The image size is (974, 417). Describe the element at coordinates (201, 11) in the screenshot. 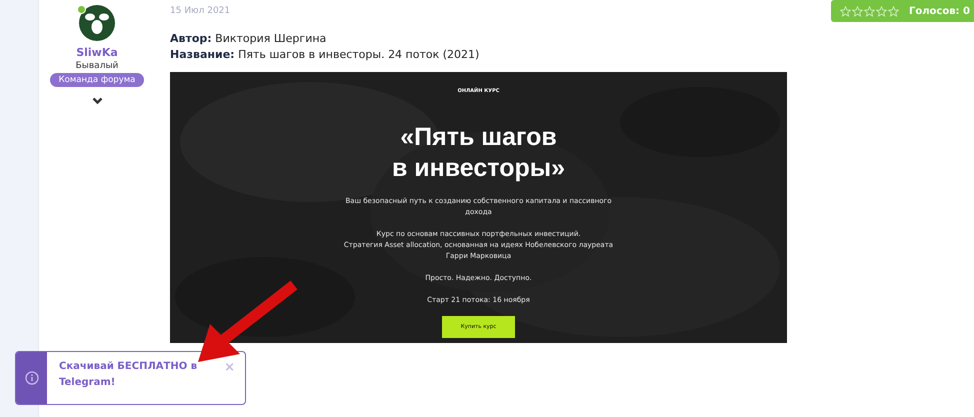

I see `post-date: 15 Июл 2021` at that location.